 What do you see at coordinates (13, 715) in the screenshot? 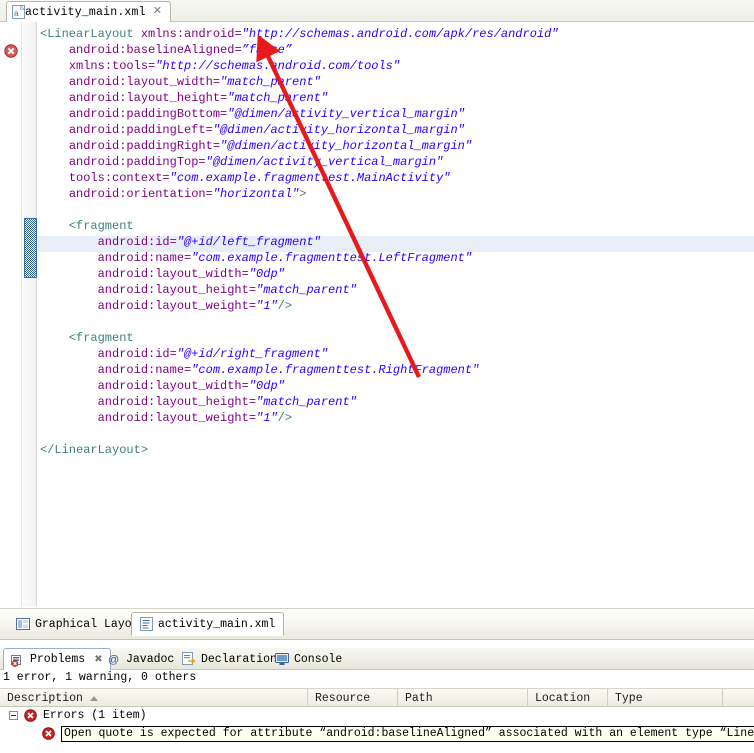
I see `tree-collapse-icon` at bounding box center [13, 715].